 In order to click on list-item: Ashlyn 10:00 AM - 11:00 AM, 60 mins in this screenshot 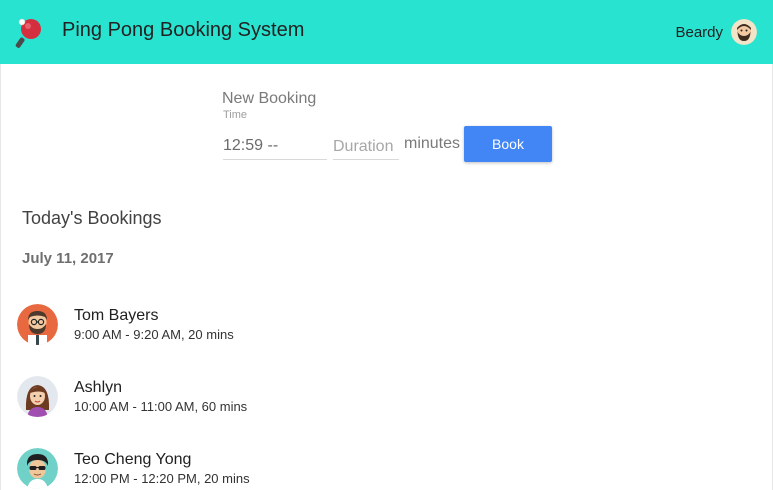, I will do `click(267, 397)`.